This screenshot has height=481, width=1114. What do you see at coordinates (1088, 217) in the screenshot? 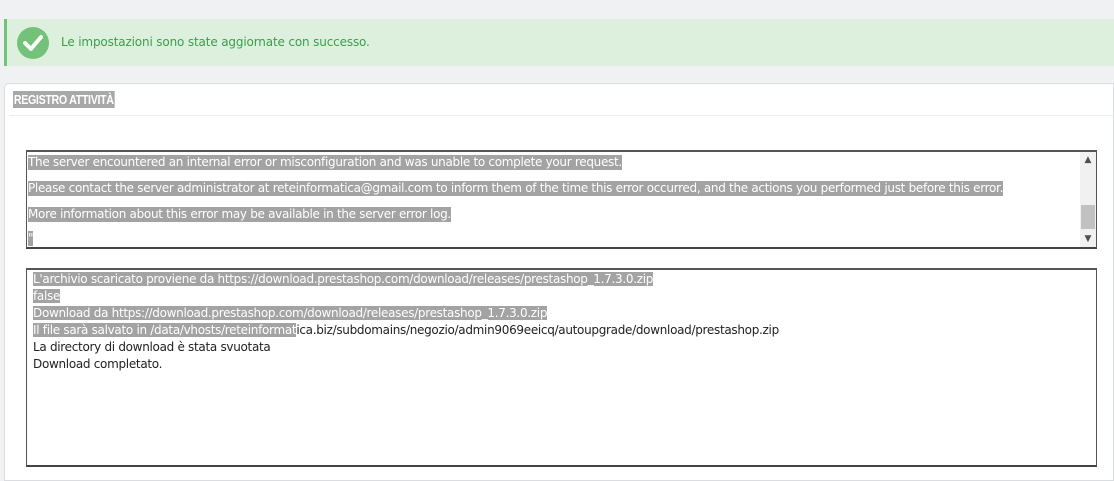
I see `scrollbar-thumb` at bounding box center [1088, 217].